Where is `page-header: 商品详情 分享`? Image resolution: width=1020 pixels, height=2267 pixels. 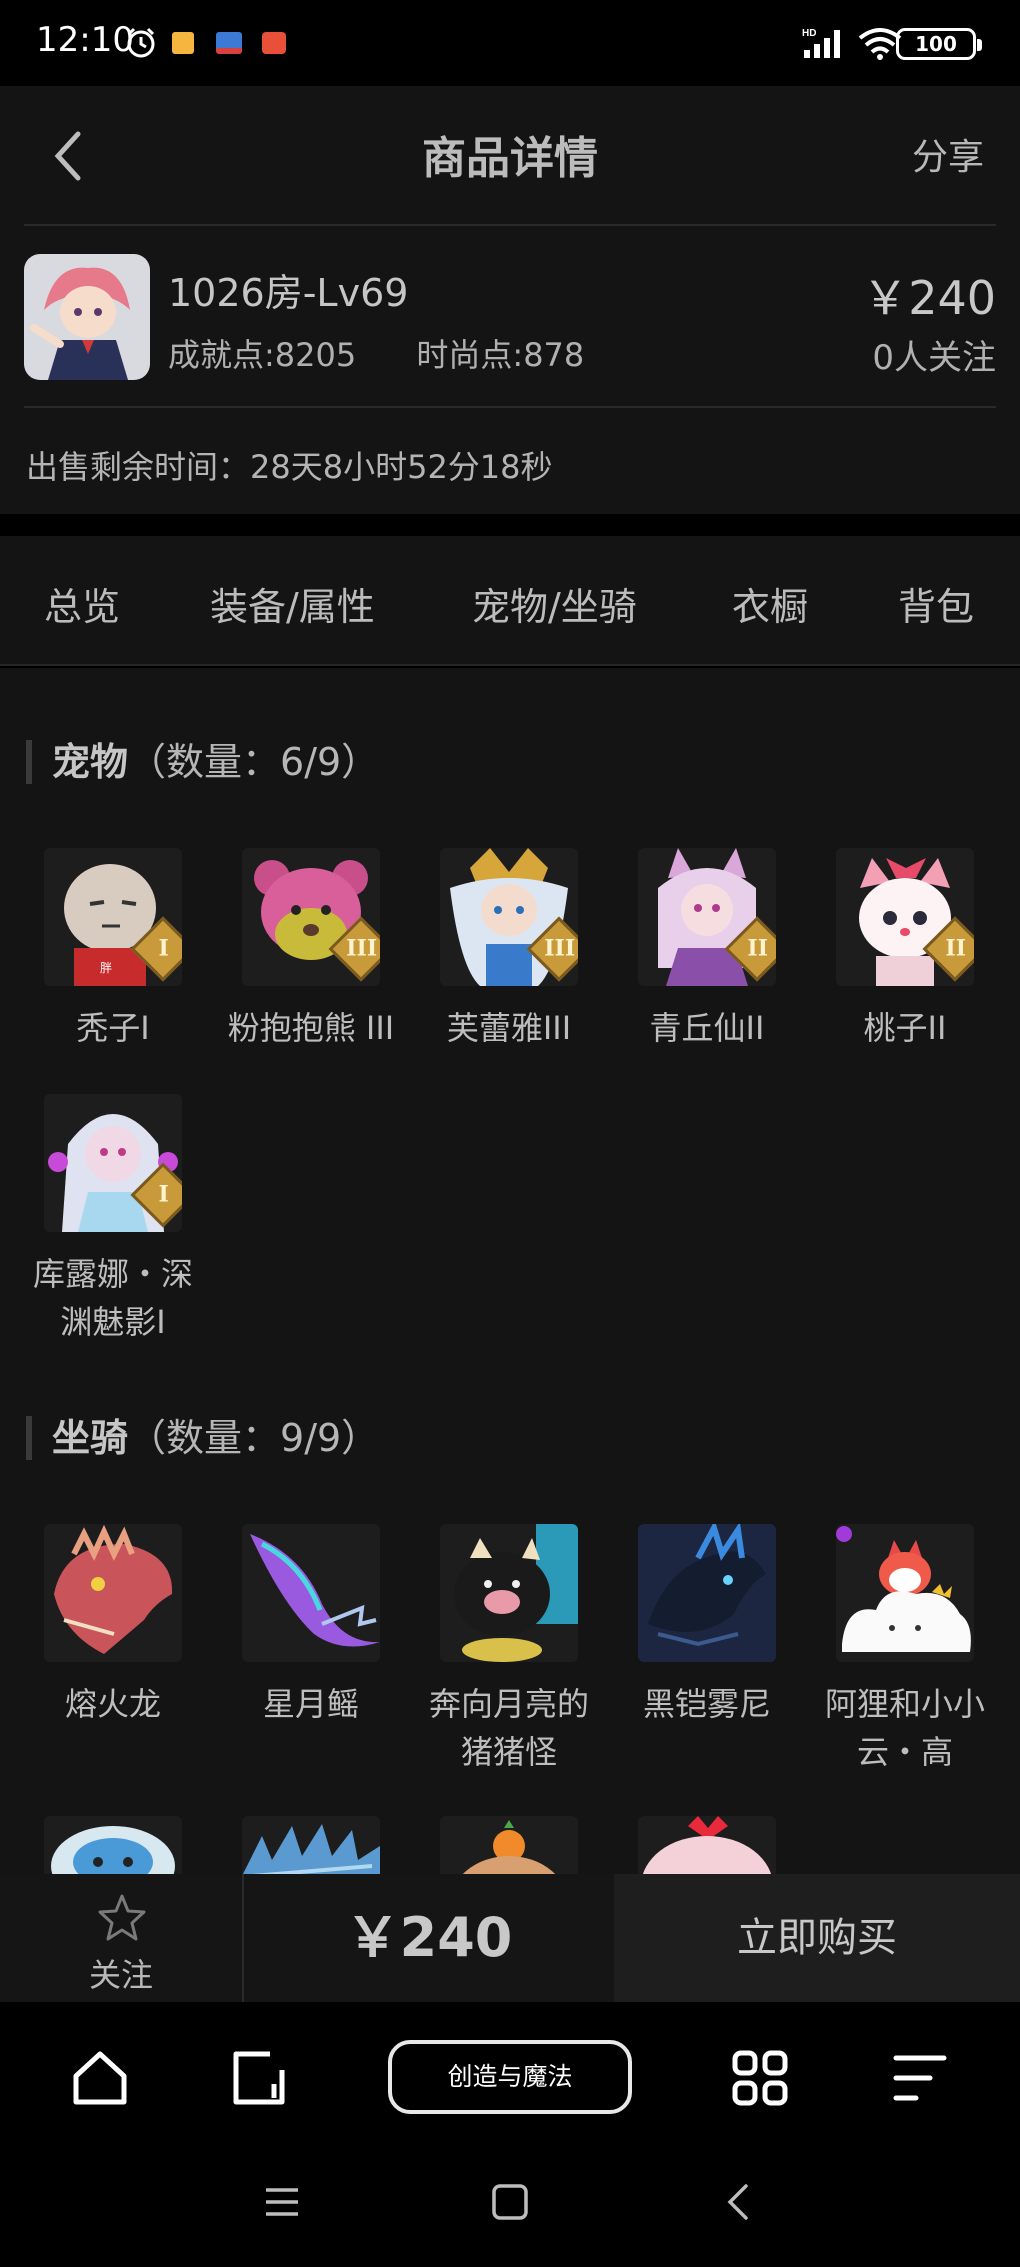 page-header: 商品详情 分享 is located at coordinates (510, 155).